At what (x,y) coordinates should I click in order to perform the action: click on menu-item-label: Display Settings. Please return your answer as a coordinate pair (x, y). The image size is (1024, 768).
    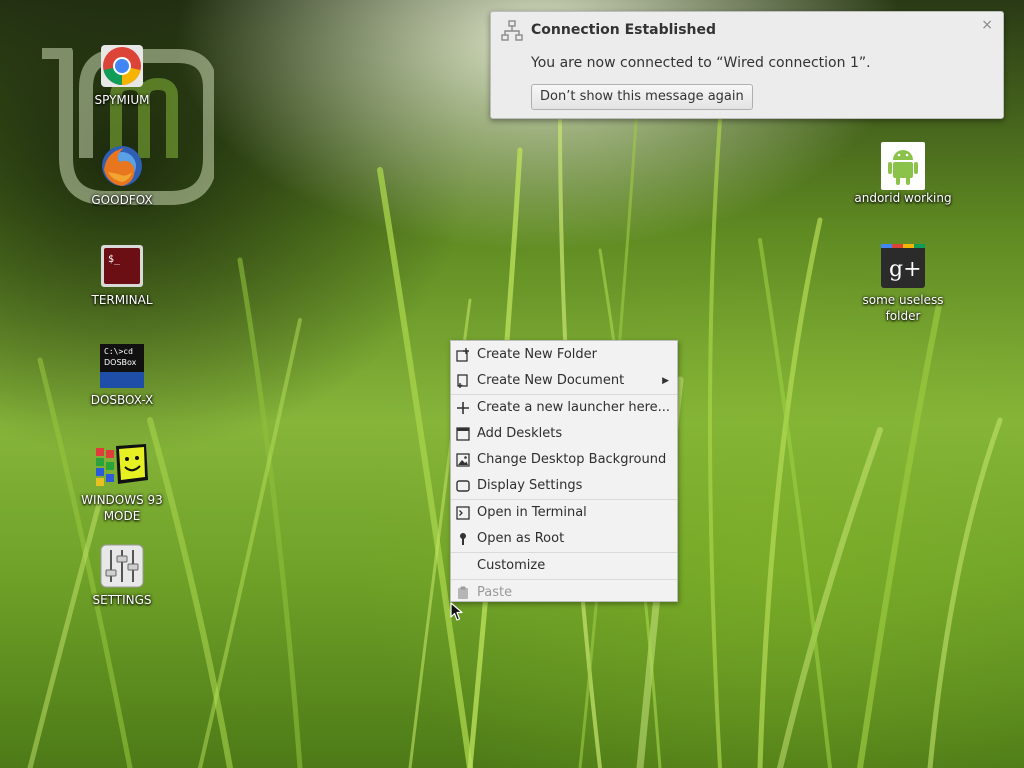
    Looking at the image, I should click on (530, 485).